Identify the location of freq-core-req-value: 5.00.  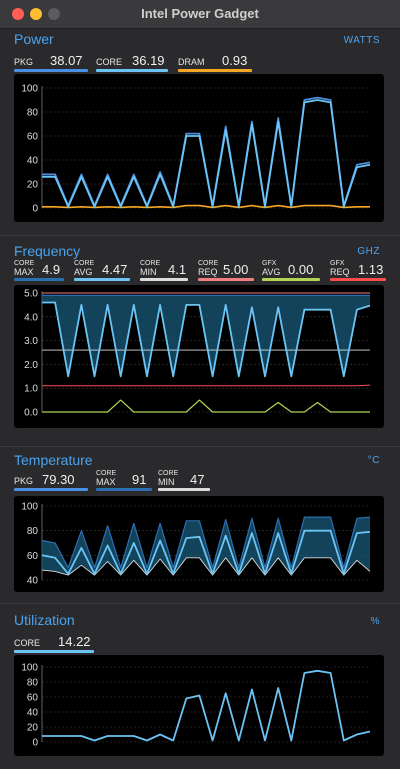
(236, 269).